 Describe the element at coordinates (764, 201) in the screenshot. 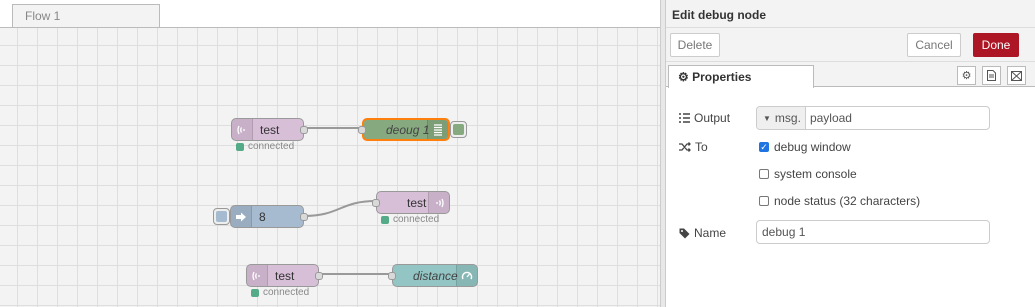

I see `node-status-checkbox` at that location.